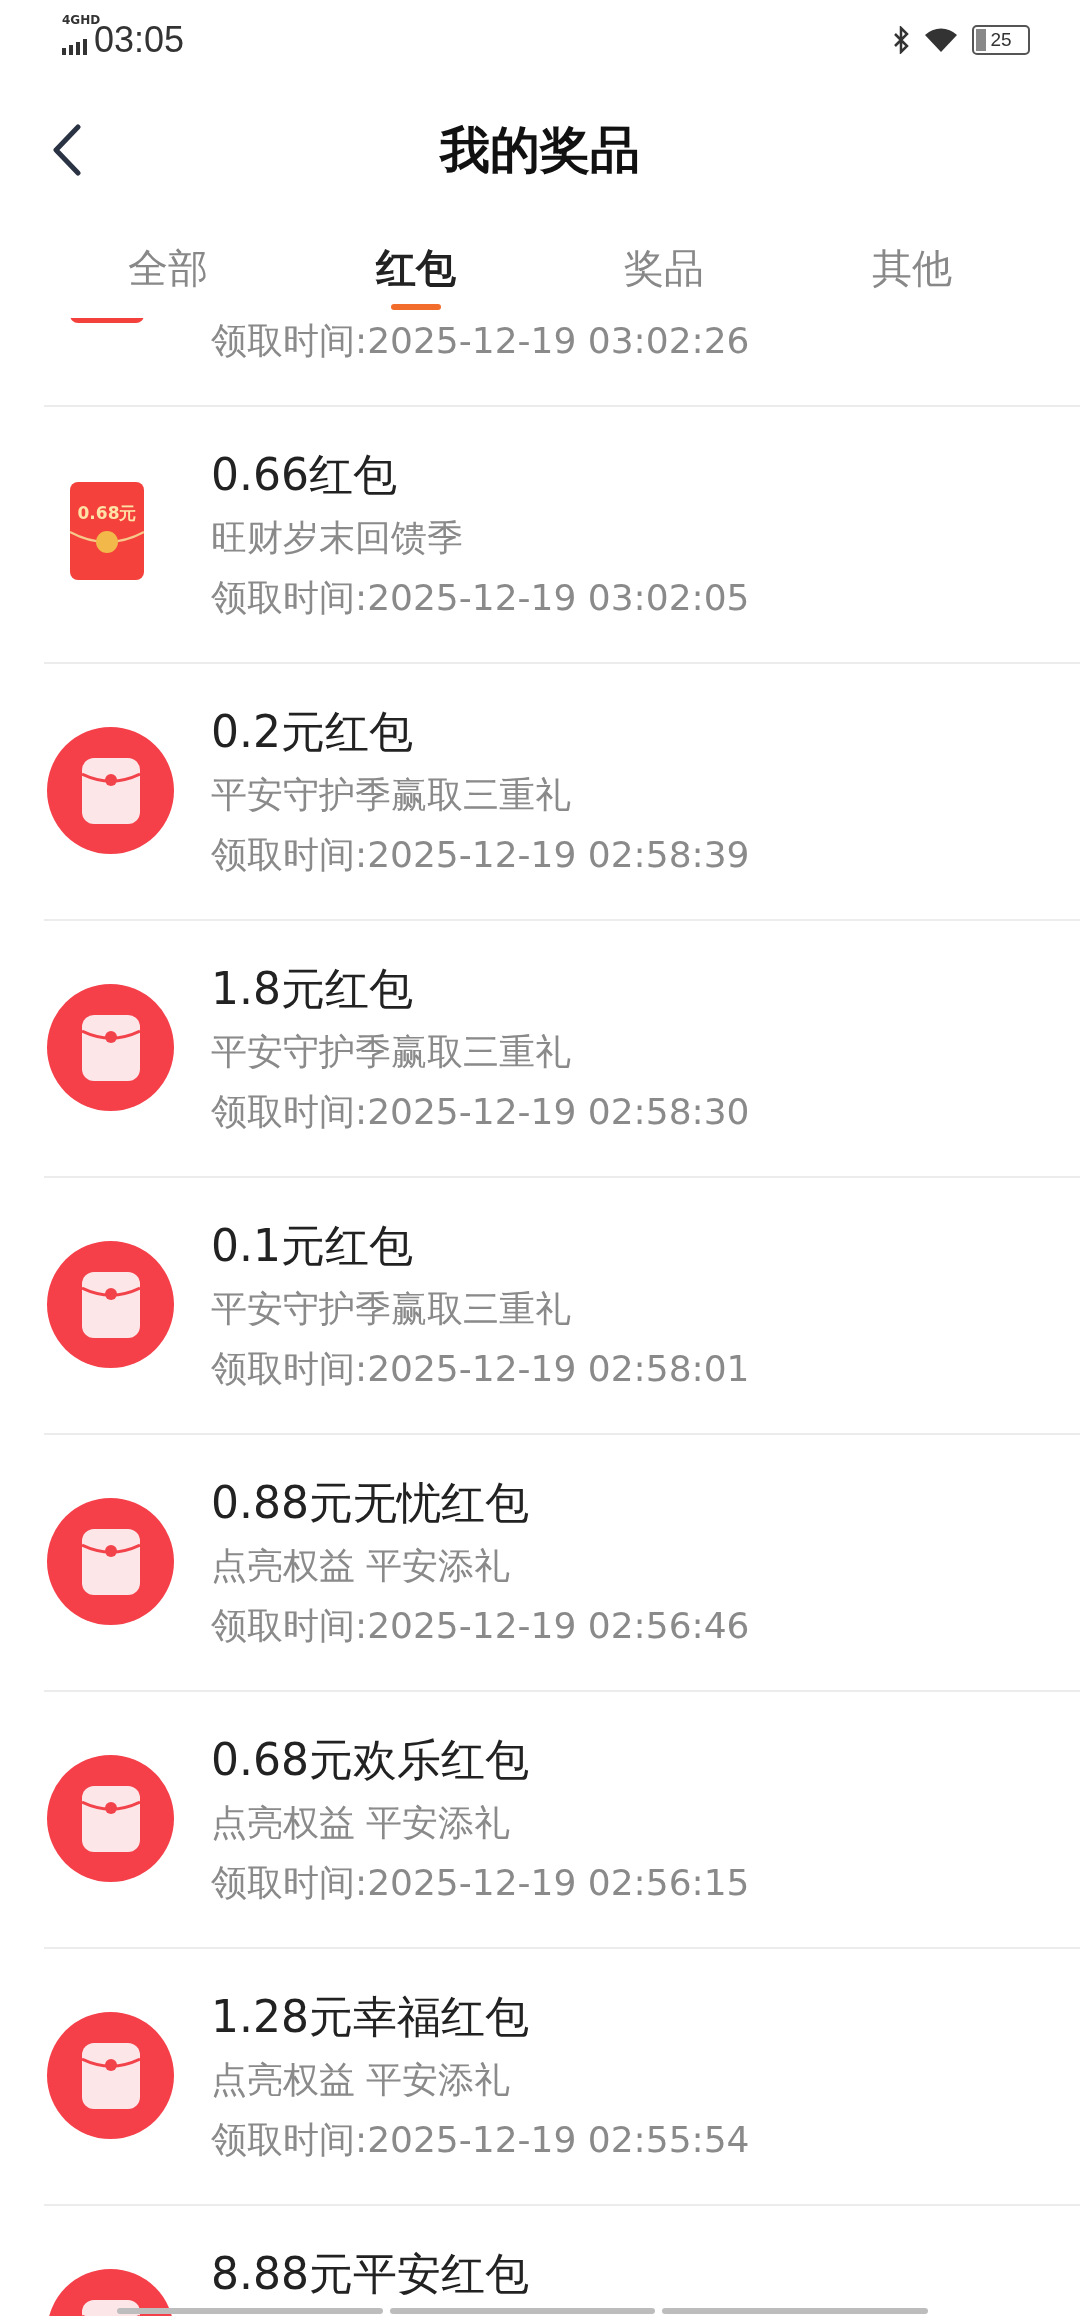 This screenshot has width=1080, height=2316. I want to click on prize-title: 8.88元平安红包, so click(370, 2274).